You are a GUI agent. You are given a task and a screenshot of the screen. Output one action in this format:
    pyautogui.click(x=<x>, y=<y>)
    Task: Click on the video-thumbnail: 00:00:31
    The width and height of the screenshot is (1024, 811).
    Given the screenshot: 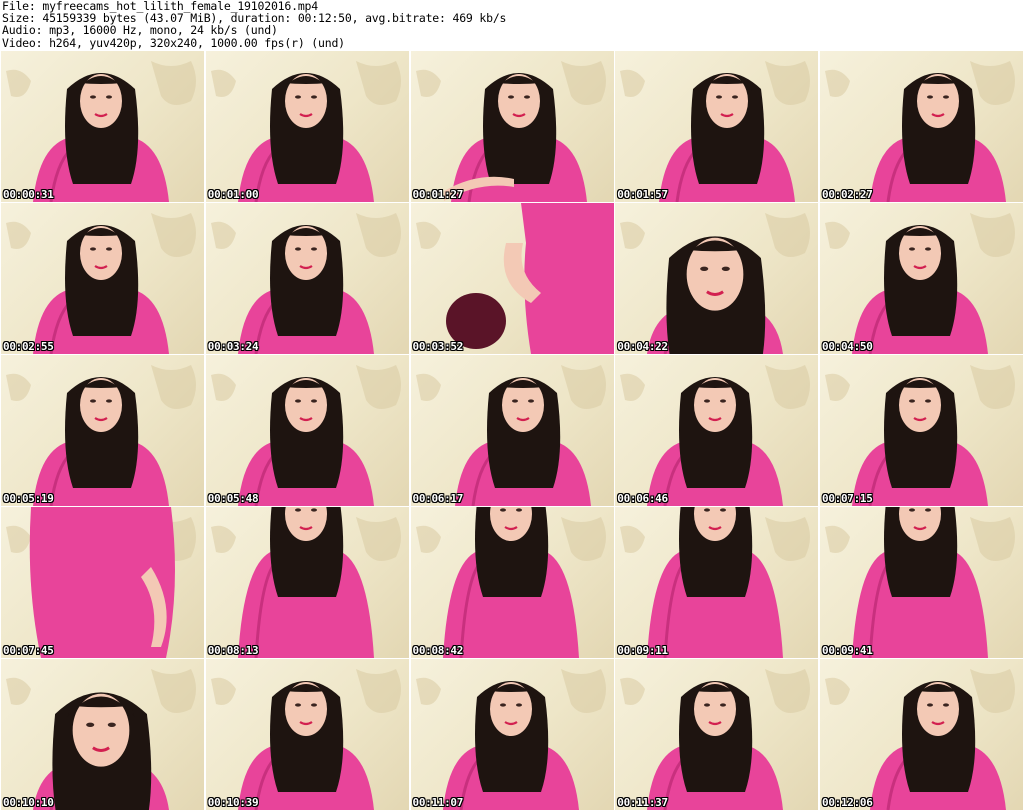 What is the action you would take?
    pyautogui.click(x=102, y=126)
    